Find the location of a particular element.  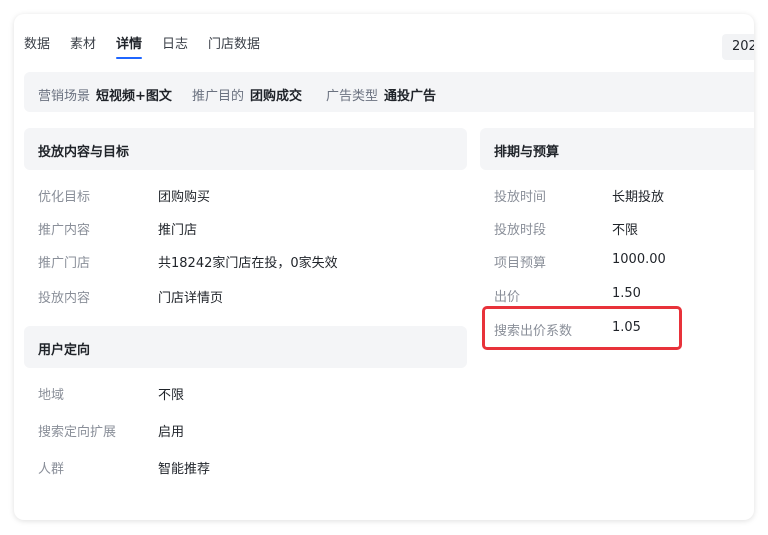

section-content-goals: 投放内容与目标 is located at coordinates (245, 149).